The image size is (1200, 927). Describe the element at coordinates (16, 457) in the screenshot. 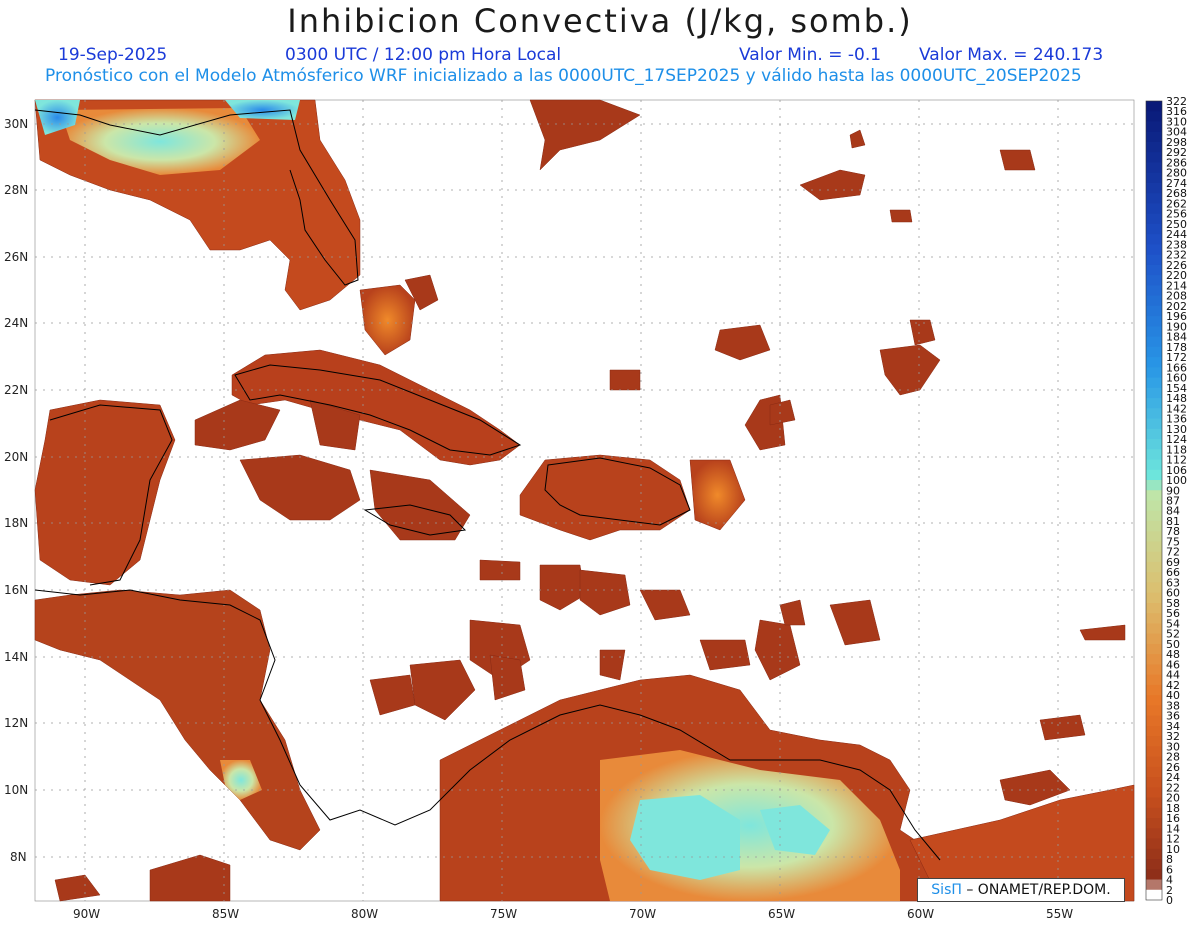

I see `lat-label: 20N` at that location.